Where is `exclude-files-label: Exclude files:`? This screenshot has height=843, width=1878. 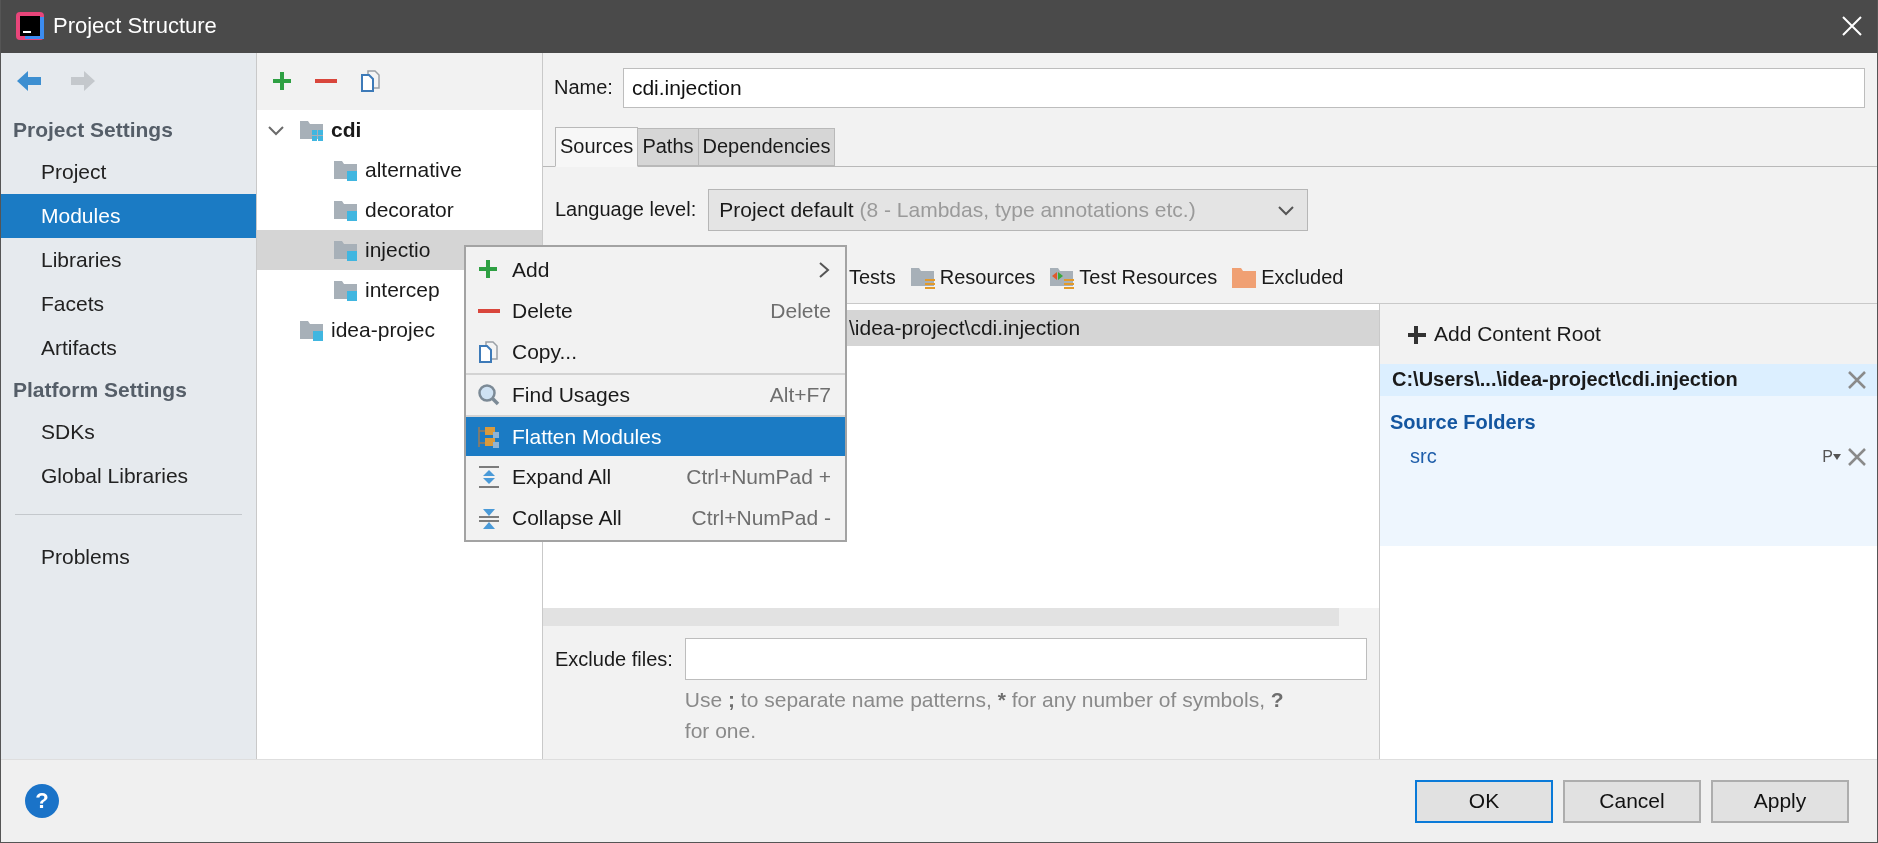
exclude-files-label: Exclude files: is located at coordinates (614, 659).